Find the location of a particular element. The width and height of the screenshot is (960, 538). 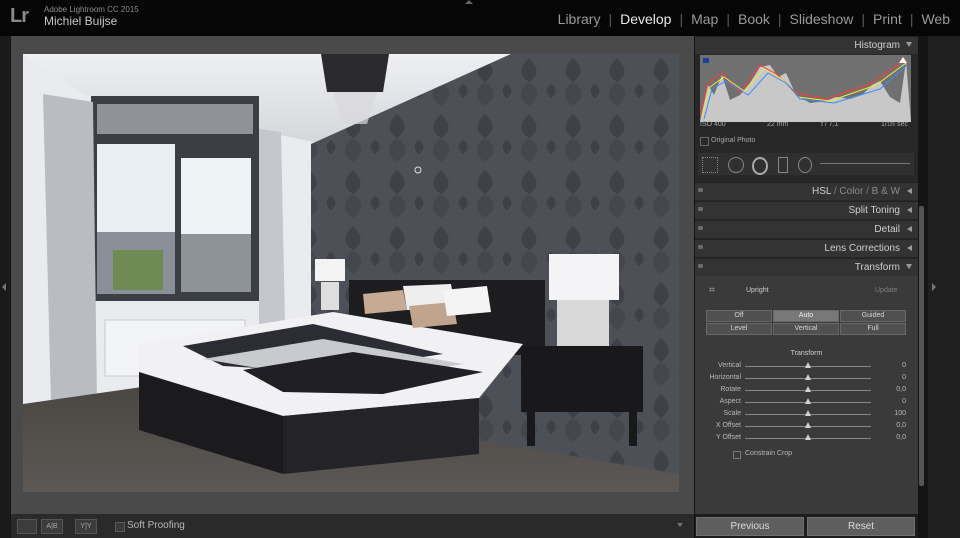

spot-removal-icon is located at coordinates (736, 165).